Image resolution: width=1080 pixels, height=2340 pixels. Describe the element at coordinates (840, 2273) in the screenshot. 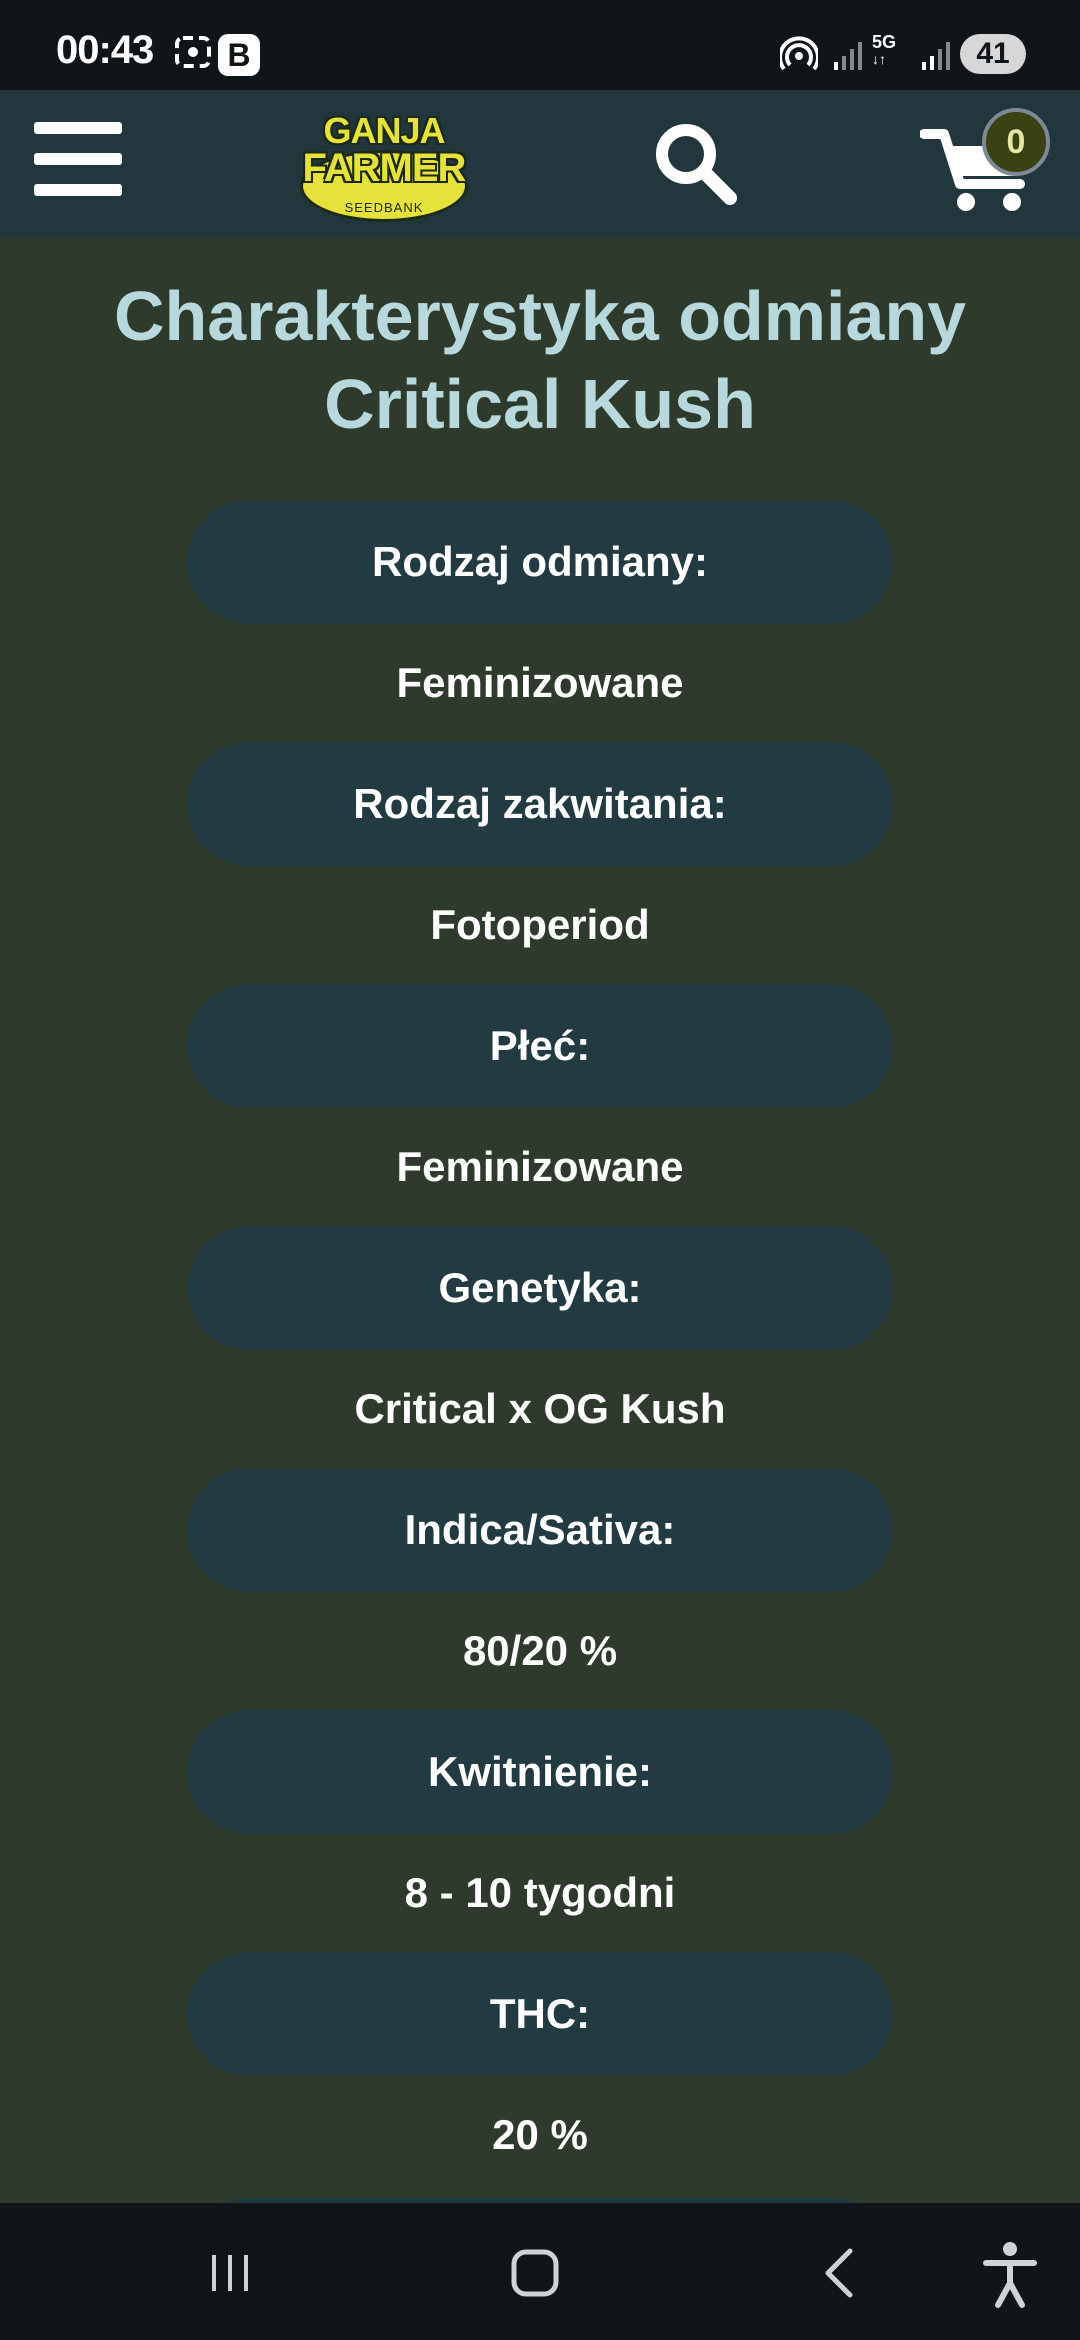

I see `back-icon` at that location.